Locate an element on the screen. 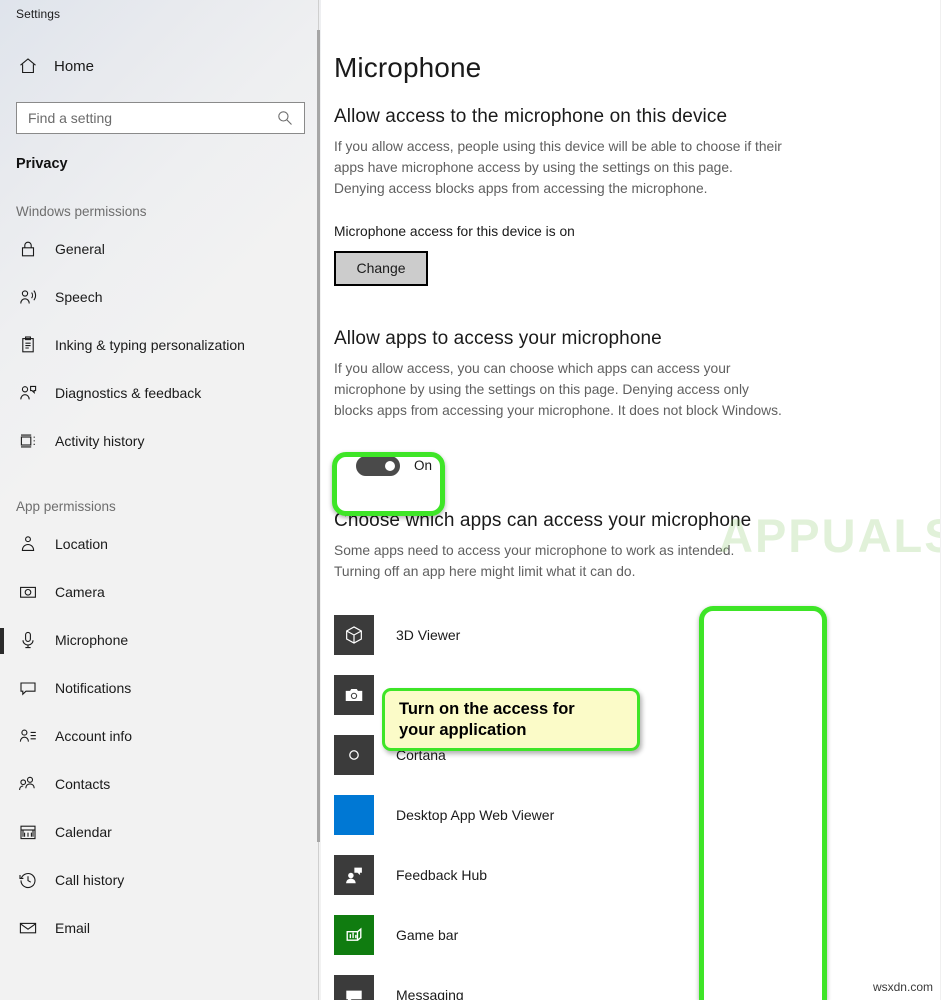 This screenshot has width=941, height=1000. sidebar-item-activity-history: Activity history is located at coordinates (160, 441).